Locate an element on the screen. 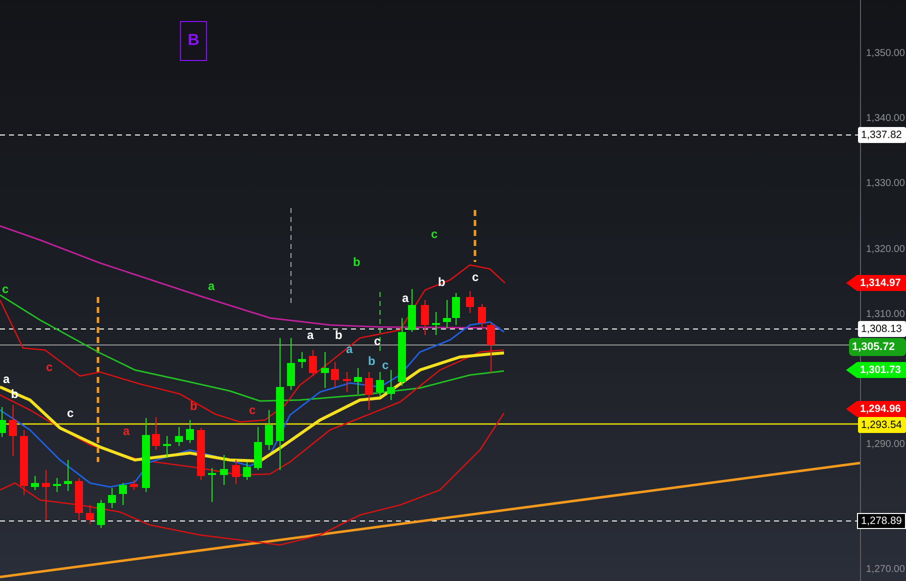 The image size is (906, 581). price-tag: 1,293.54 is located at coordinates (882, 425).